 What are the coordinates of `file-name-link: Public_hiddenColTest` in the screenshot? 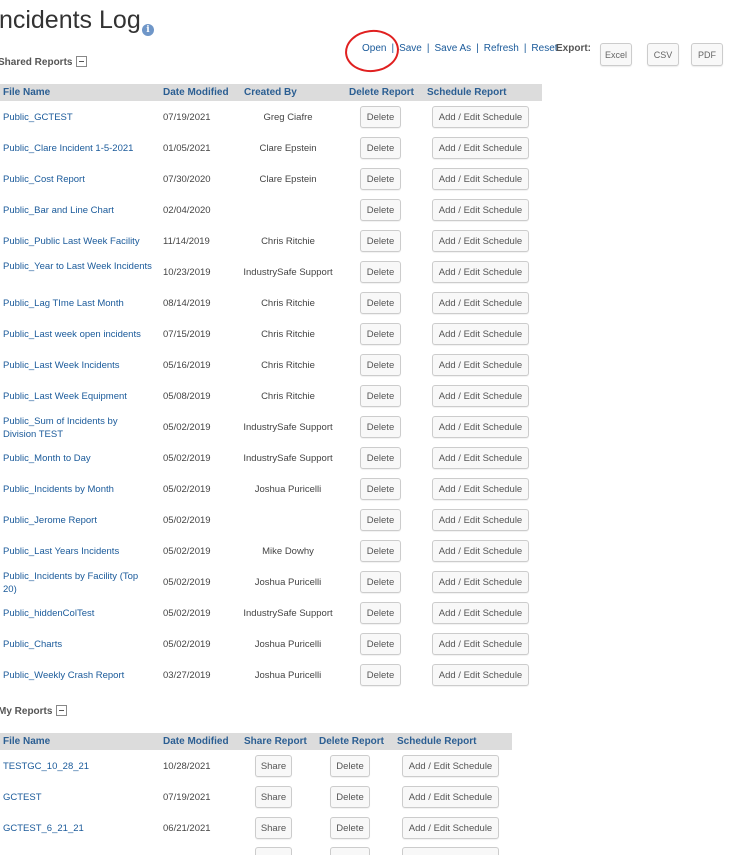 It's located at (78, 613).